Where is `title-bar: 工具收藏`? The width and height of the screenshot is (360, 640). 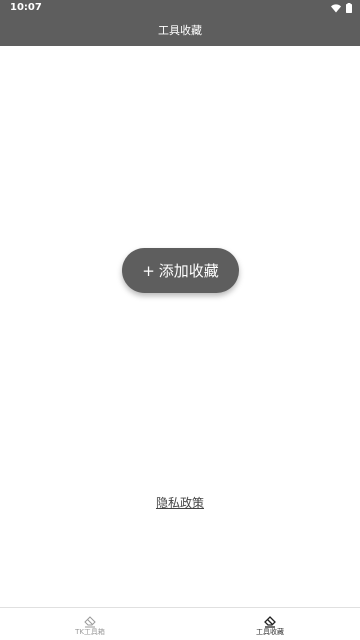 title-bar: 工具收藏 is located at coordinates (180, 31).